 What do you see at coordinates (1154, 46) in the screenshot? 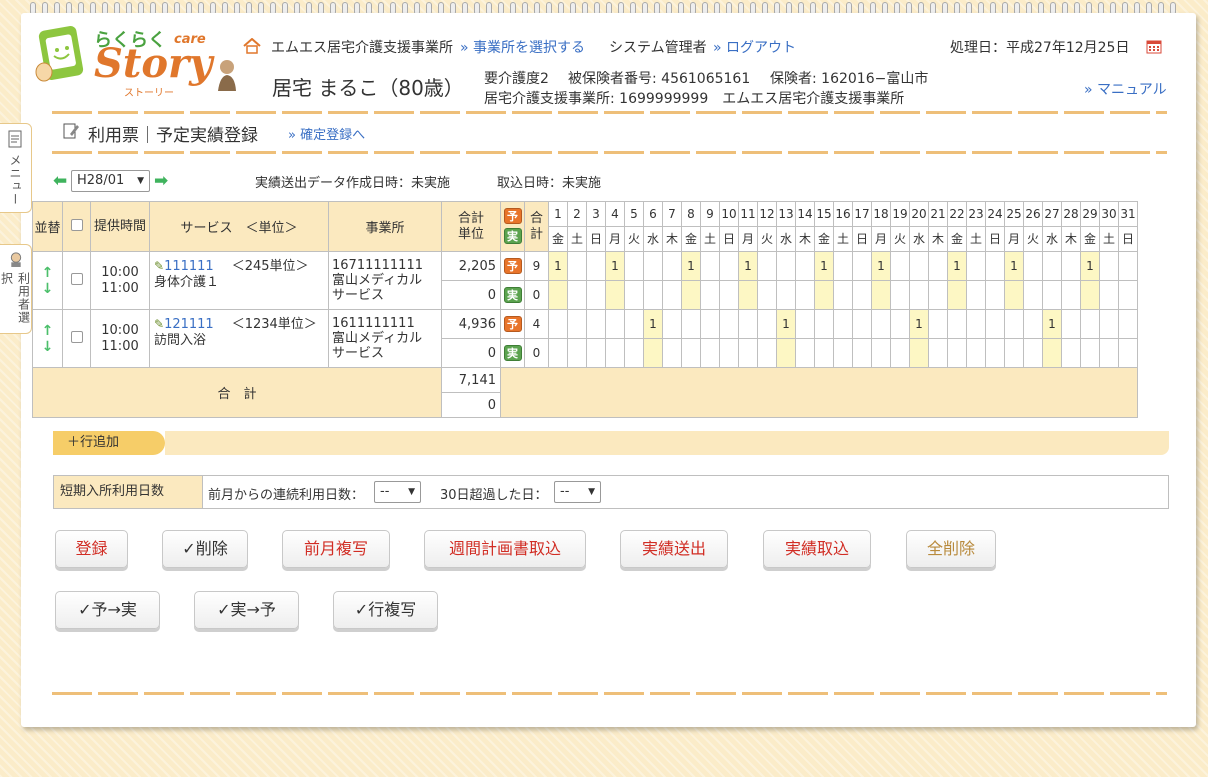
I see `calendar-icon` at bounding box center [1154, 46].